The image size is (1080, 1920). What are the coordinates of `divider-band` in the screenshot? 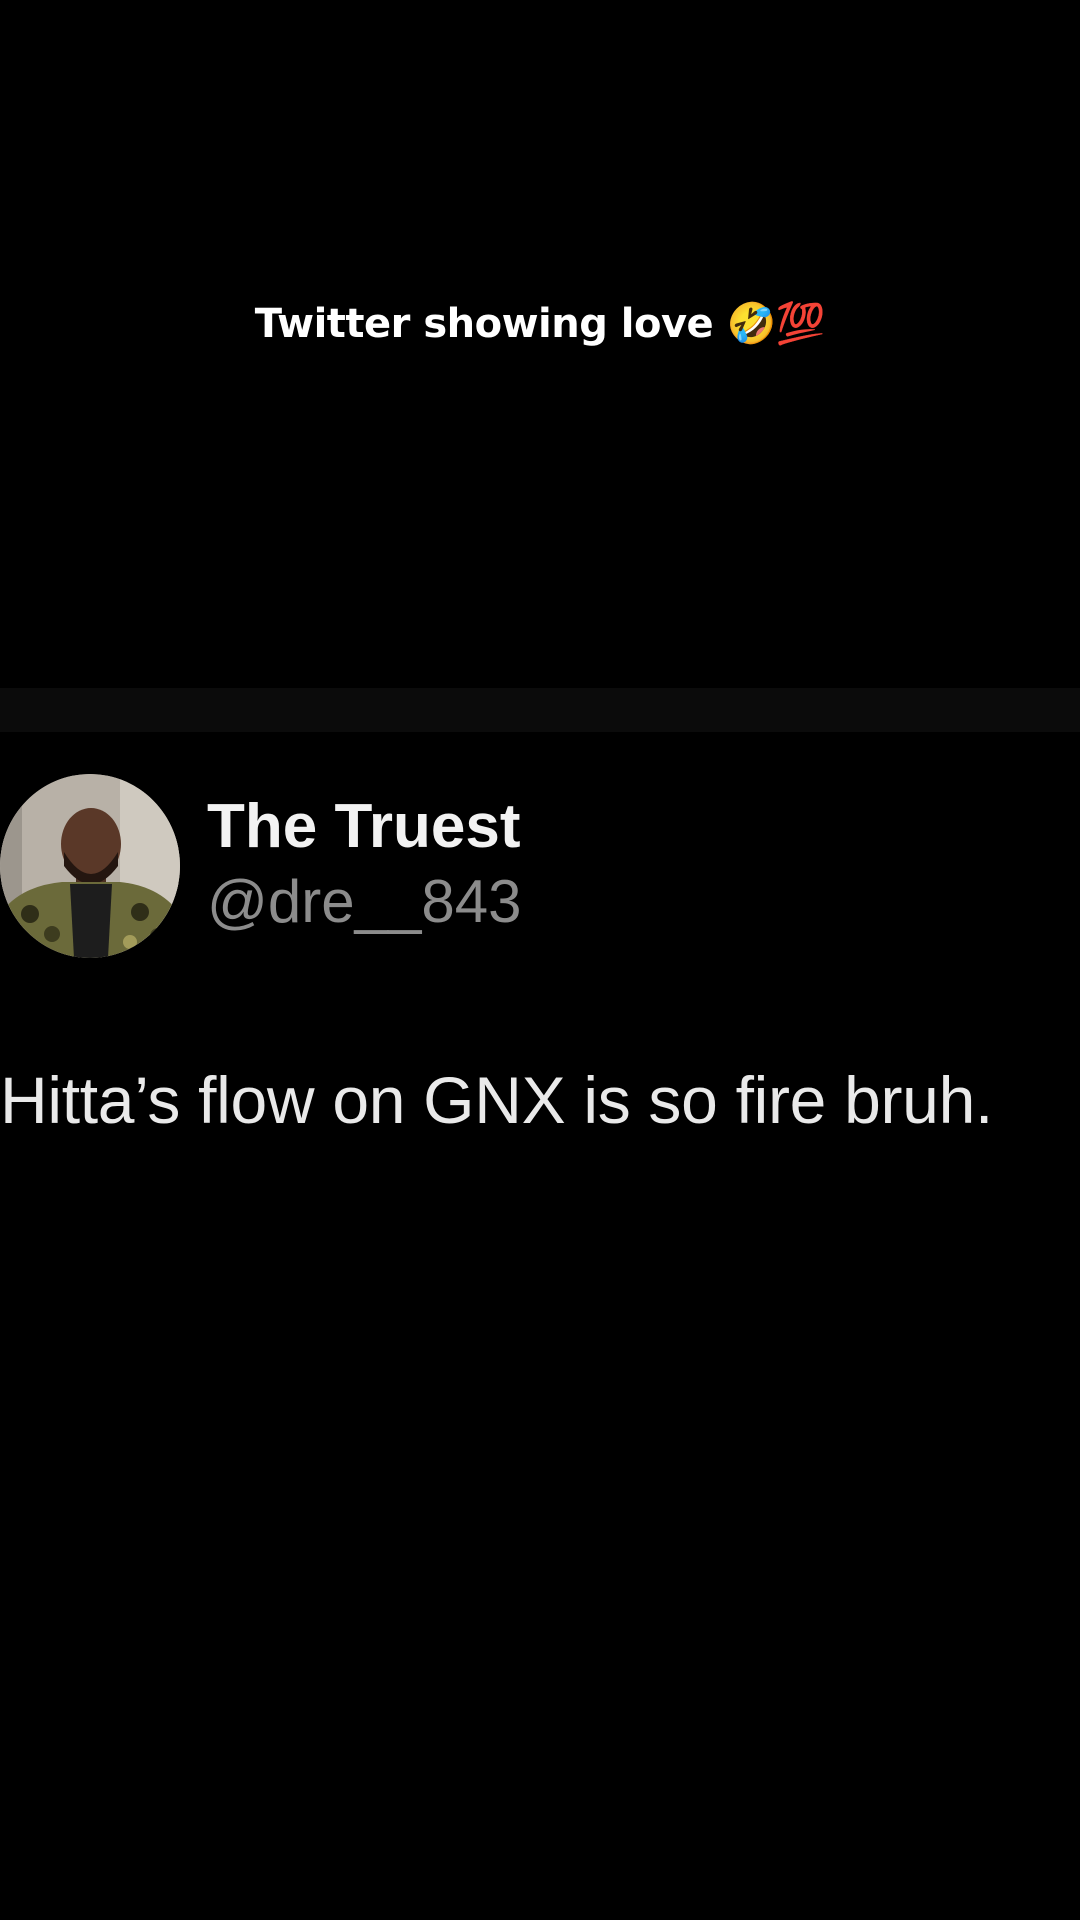 It's located at (540, 710).